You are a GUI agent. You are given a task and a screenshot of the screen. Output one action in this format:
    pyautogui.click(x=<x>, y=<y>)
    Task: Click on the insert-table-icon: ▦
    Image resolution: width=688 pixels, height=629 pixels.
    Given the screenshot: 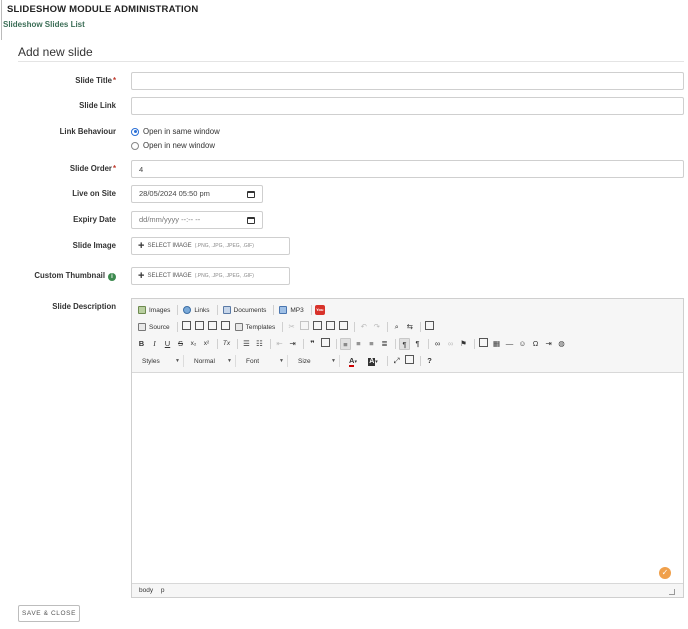 What is the action you would take?
    pyautogui.click(x=496, y=344)
    